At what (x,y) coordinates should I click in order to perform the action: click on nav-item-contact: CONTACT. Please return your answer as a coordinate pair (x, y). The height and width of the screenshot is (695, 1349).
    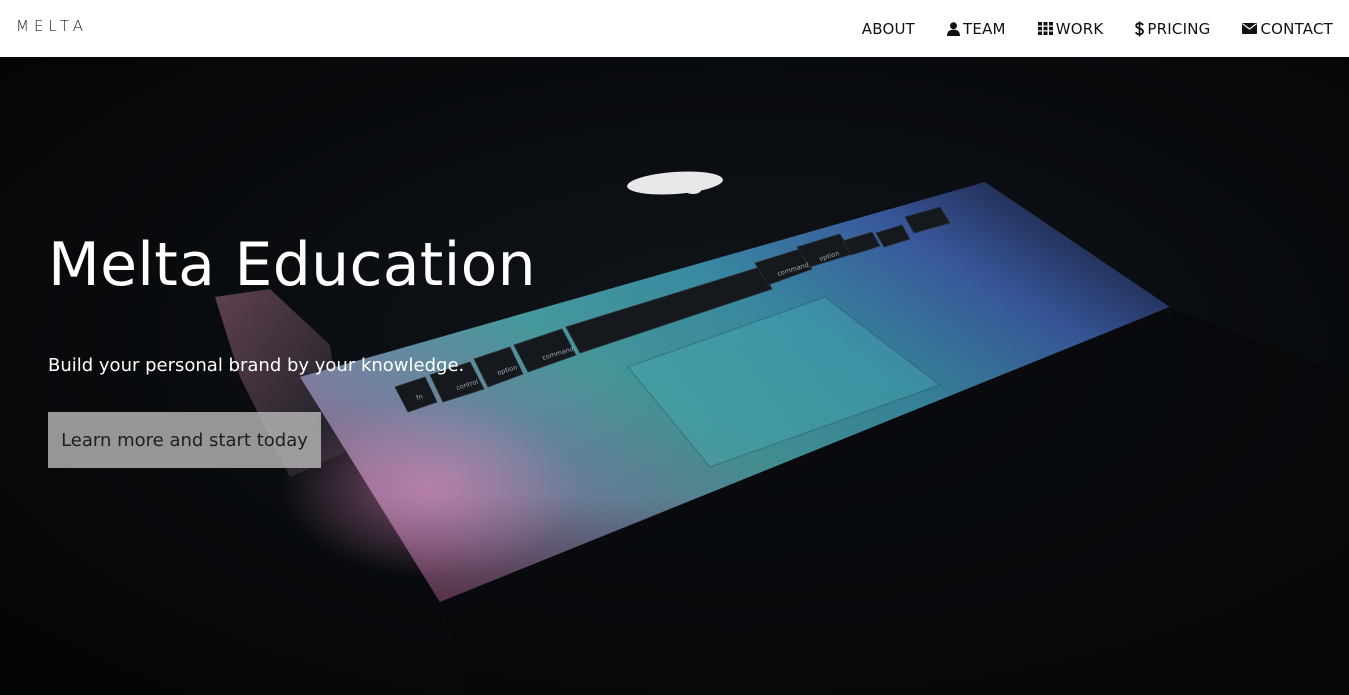
    Looking at the image, I should click on (1287, 29).